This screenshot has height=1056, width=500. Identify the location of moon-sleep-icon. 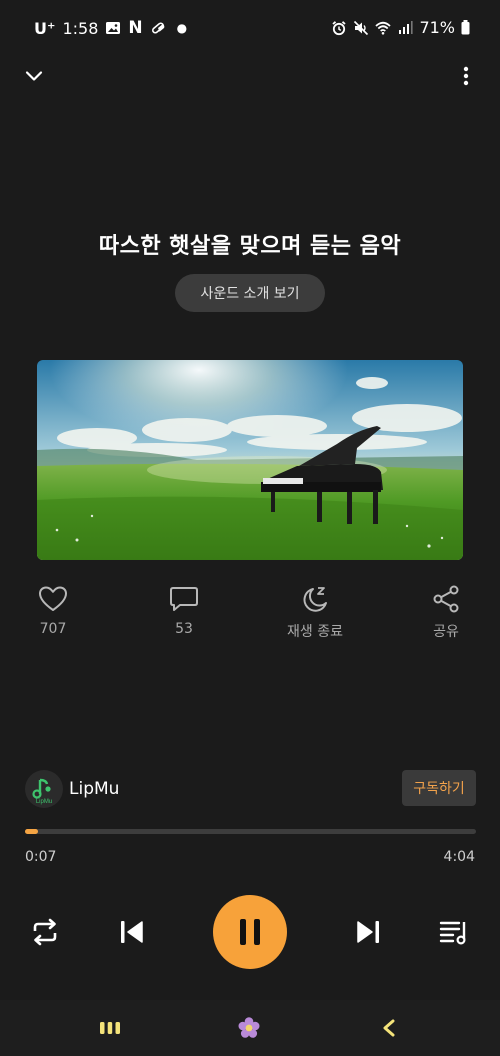
(315, 599).